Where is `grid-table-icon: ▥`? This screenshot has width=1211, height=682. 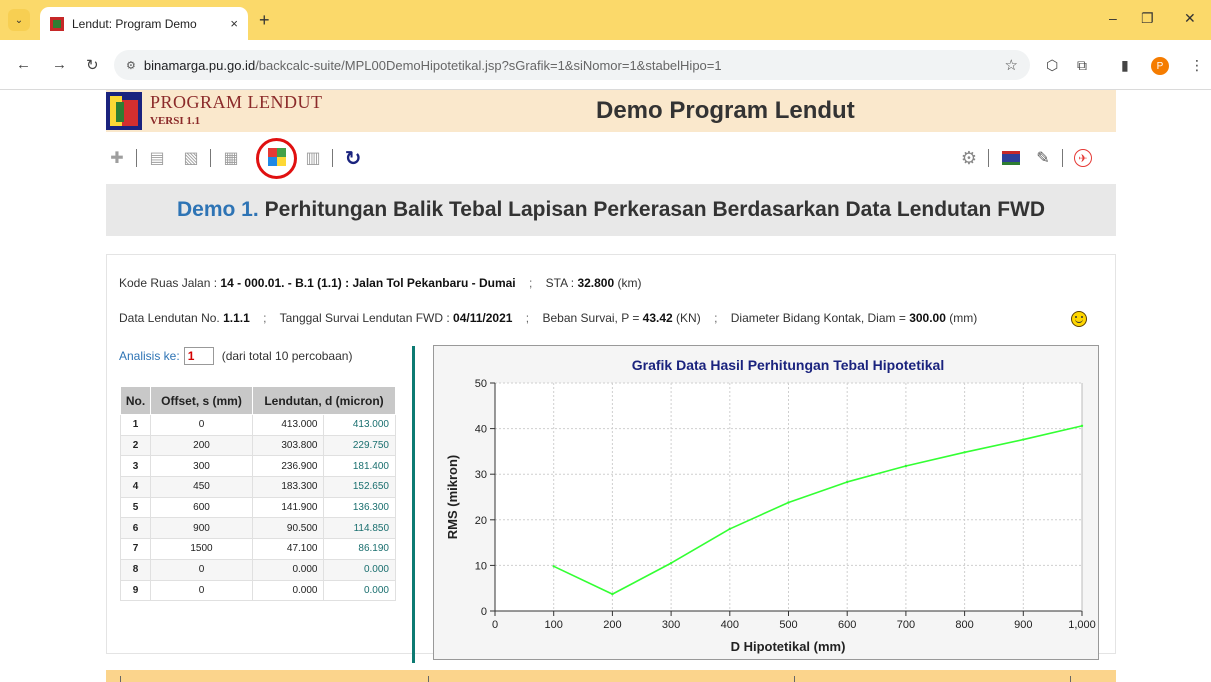 grid-table-icon: ▥ is located at coordinates (313, 158).